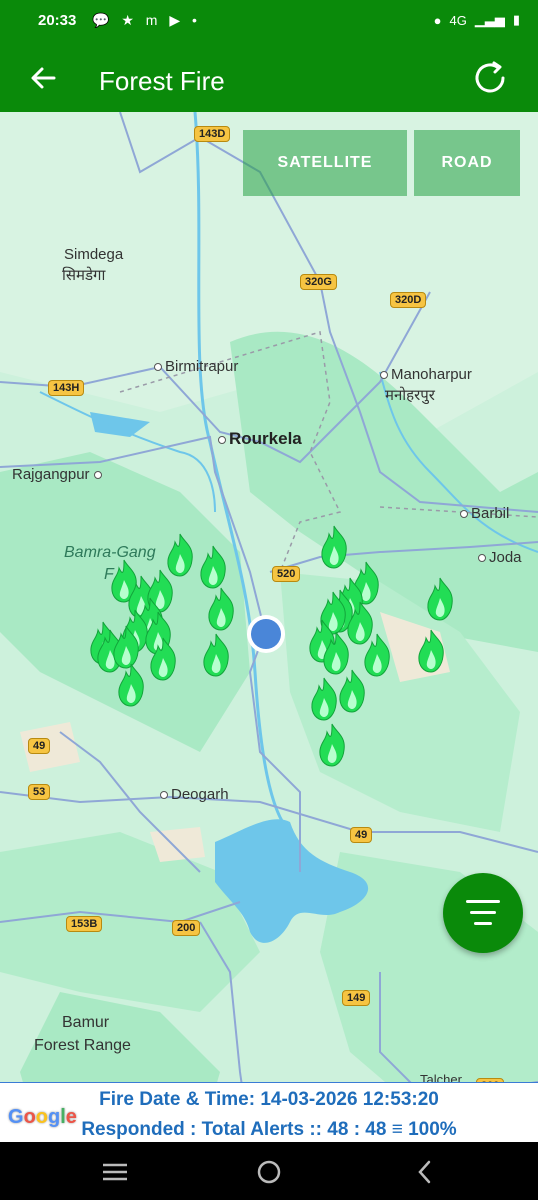 This screenshot has width=538, height=1200. I want to click on road-shield: 320G, so click(318, 282).